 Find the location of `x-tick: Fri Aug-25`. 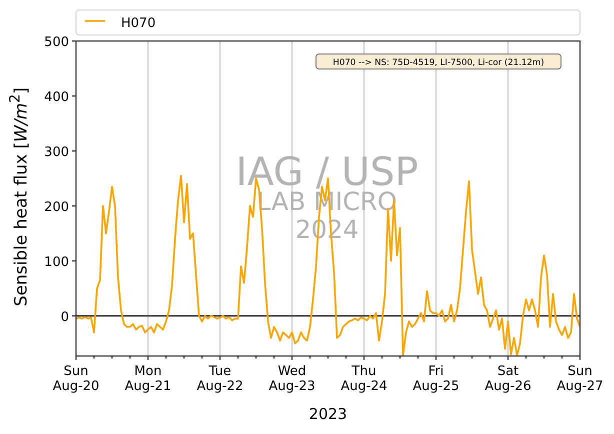

x-tick: Fri Aug-25 is located at coordinates (436, 375).